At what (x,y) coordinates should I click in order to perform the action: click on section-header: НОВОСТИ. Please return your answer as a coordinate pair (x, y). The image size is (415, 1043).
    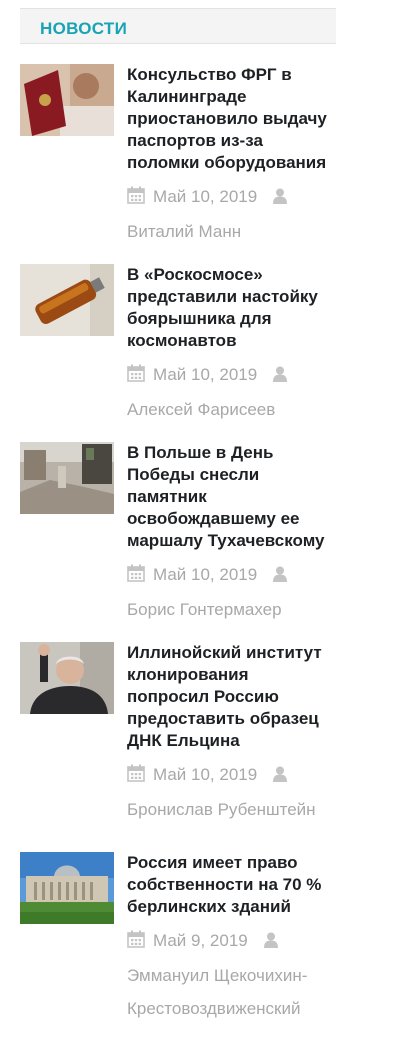
    Looking at the image, I should click on (178, 26).